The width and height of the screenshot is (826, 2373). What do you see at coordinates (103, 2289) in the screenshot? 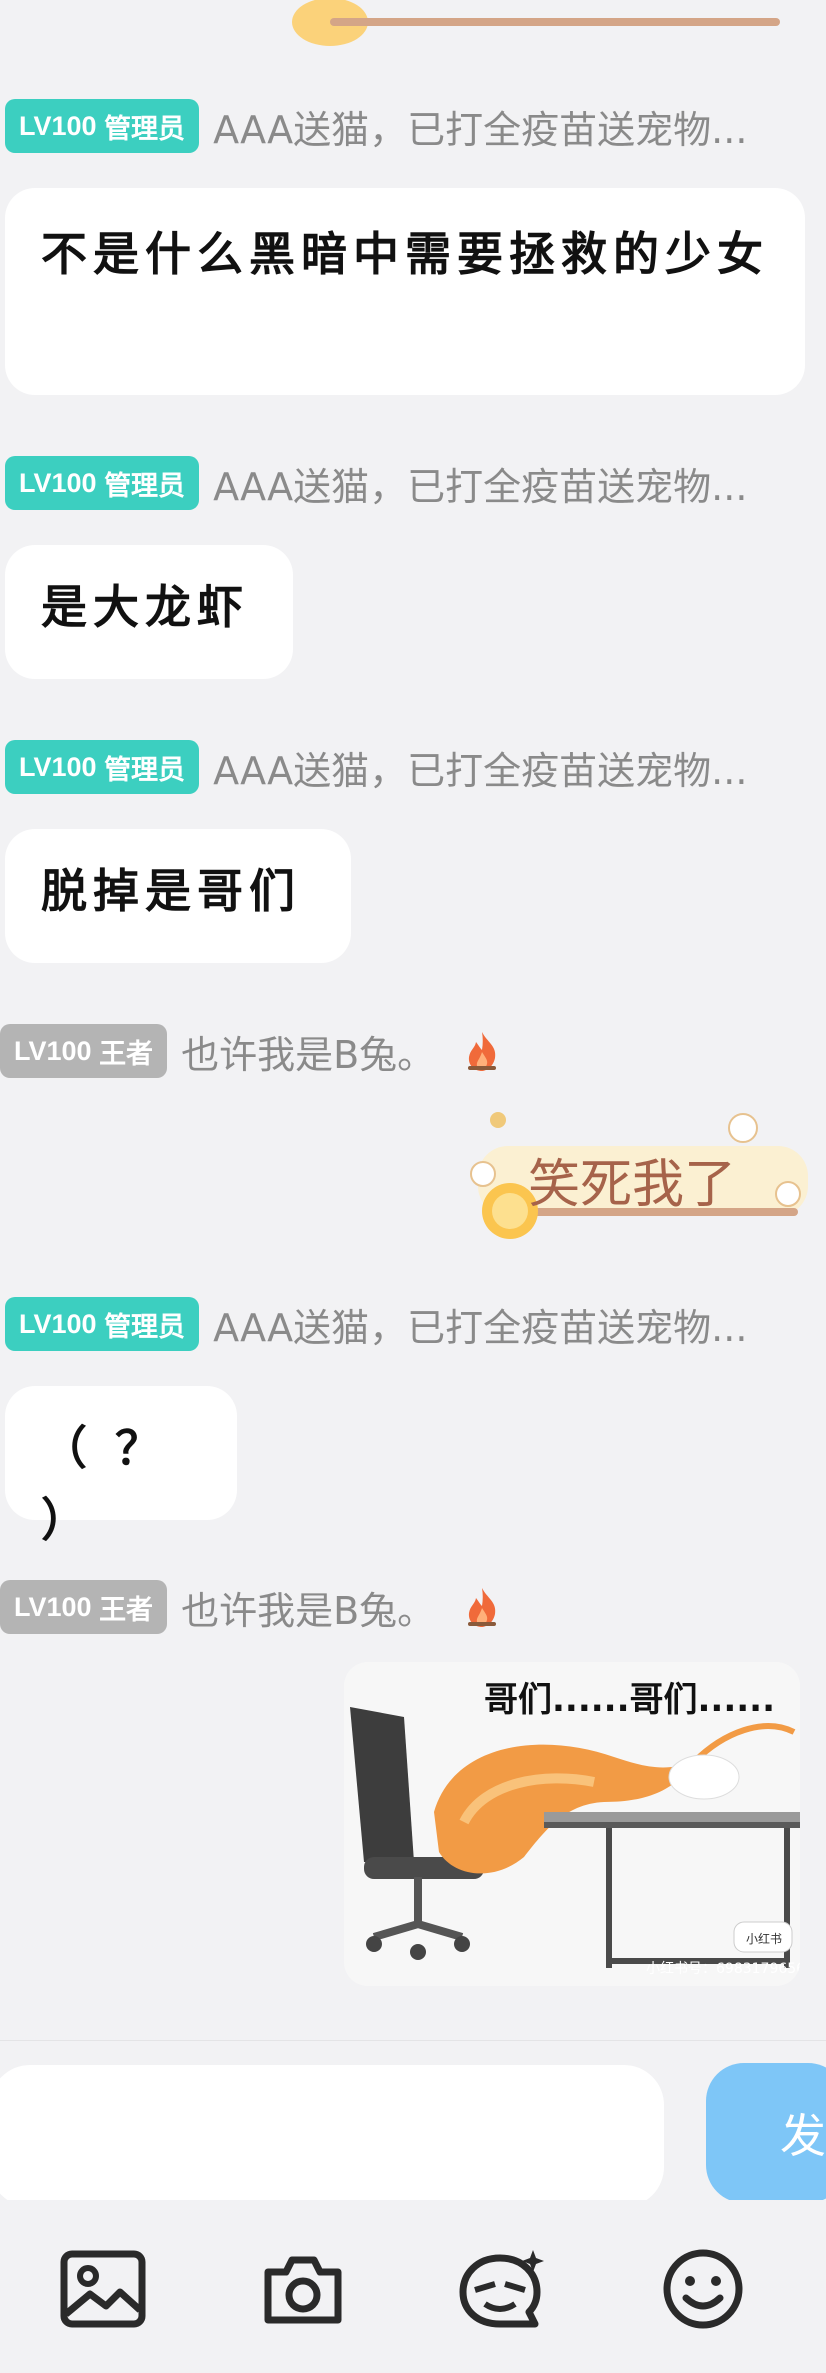
I see `image-icon` at bounding box center [103, 2289].